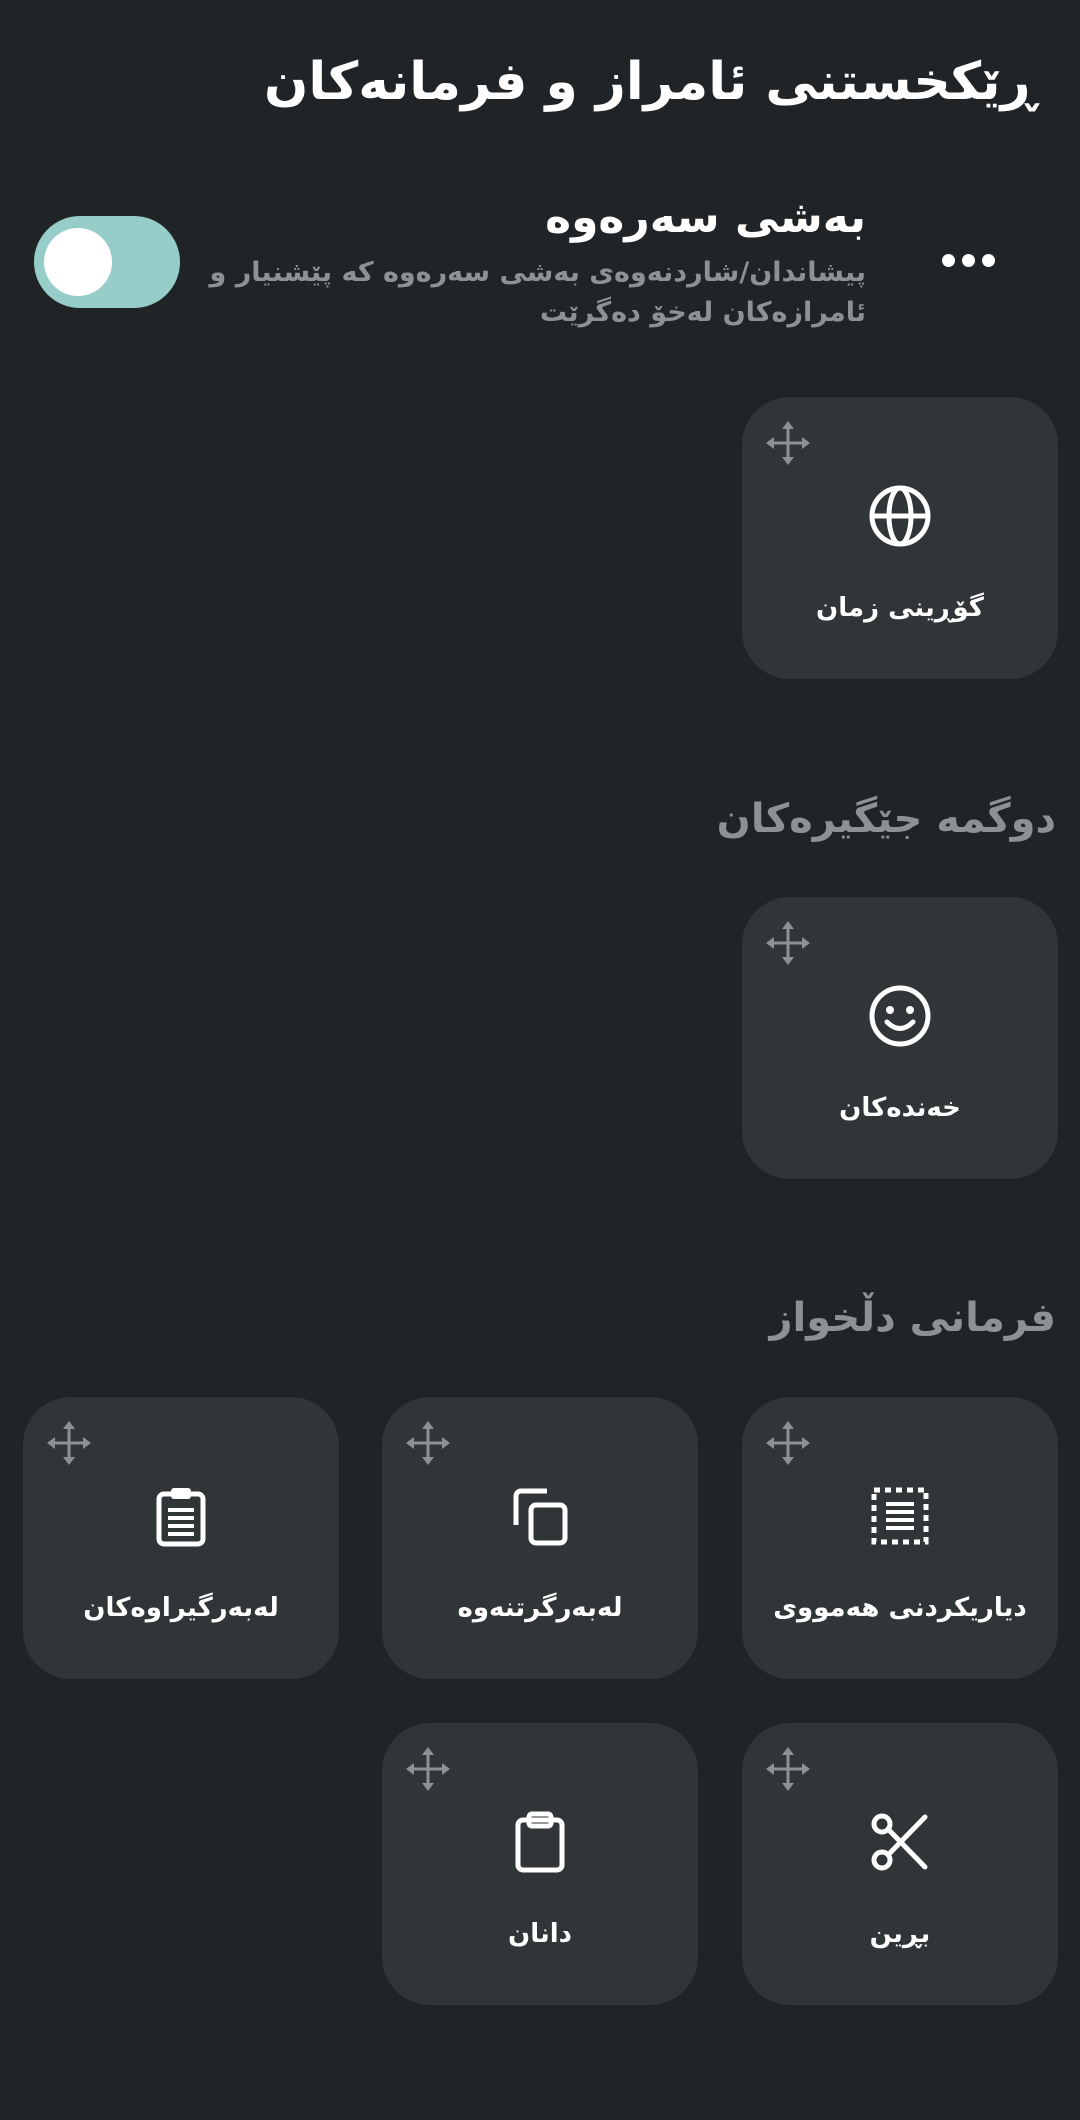 The width and height of the screenshot is (1080, 2120). I want to click on tile-label: دیاریکردنی هەمووی, so click(900, 1608).